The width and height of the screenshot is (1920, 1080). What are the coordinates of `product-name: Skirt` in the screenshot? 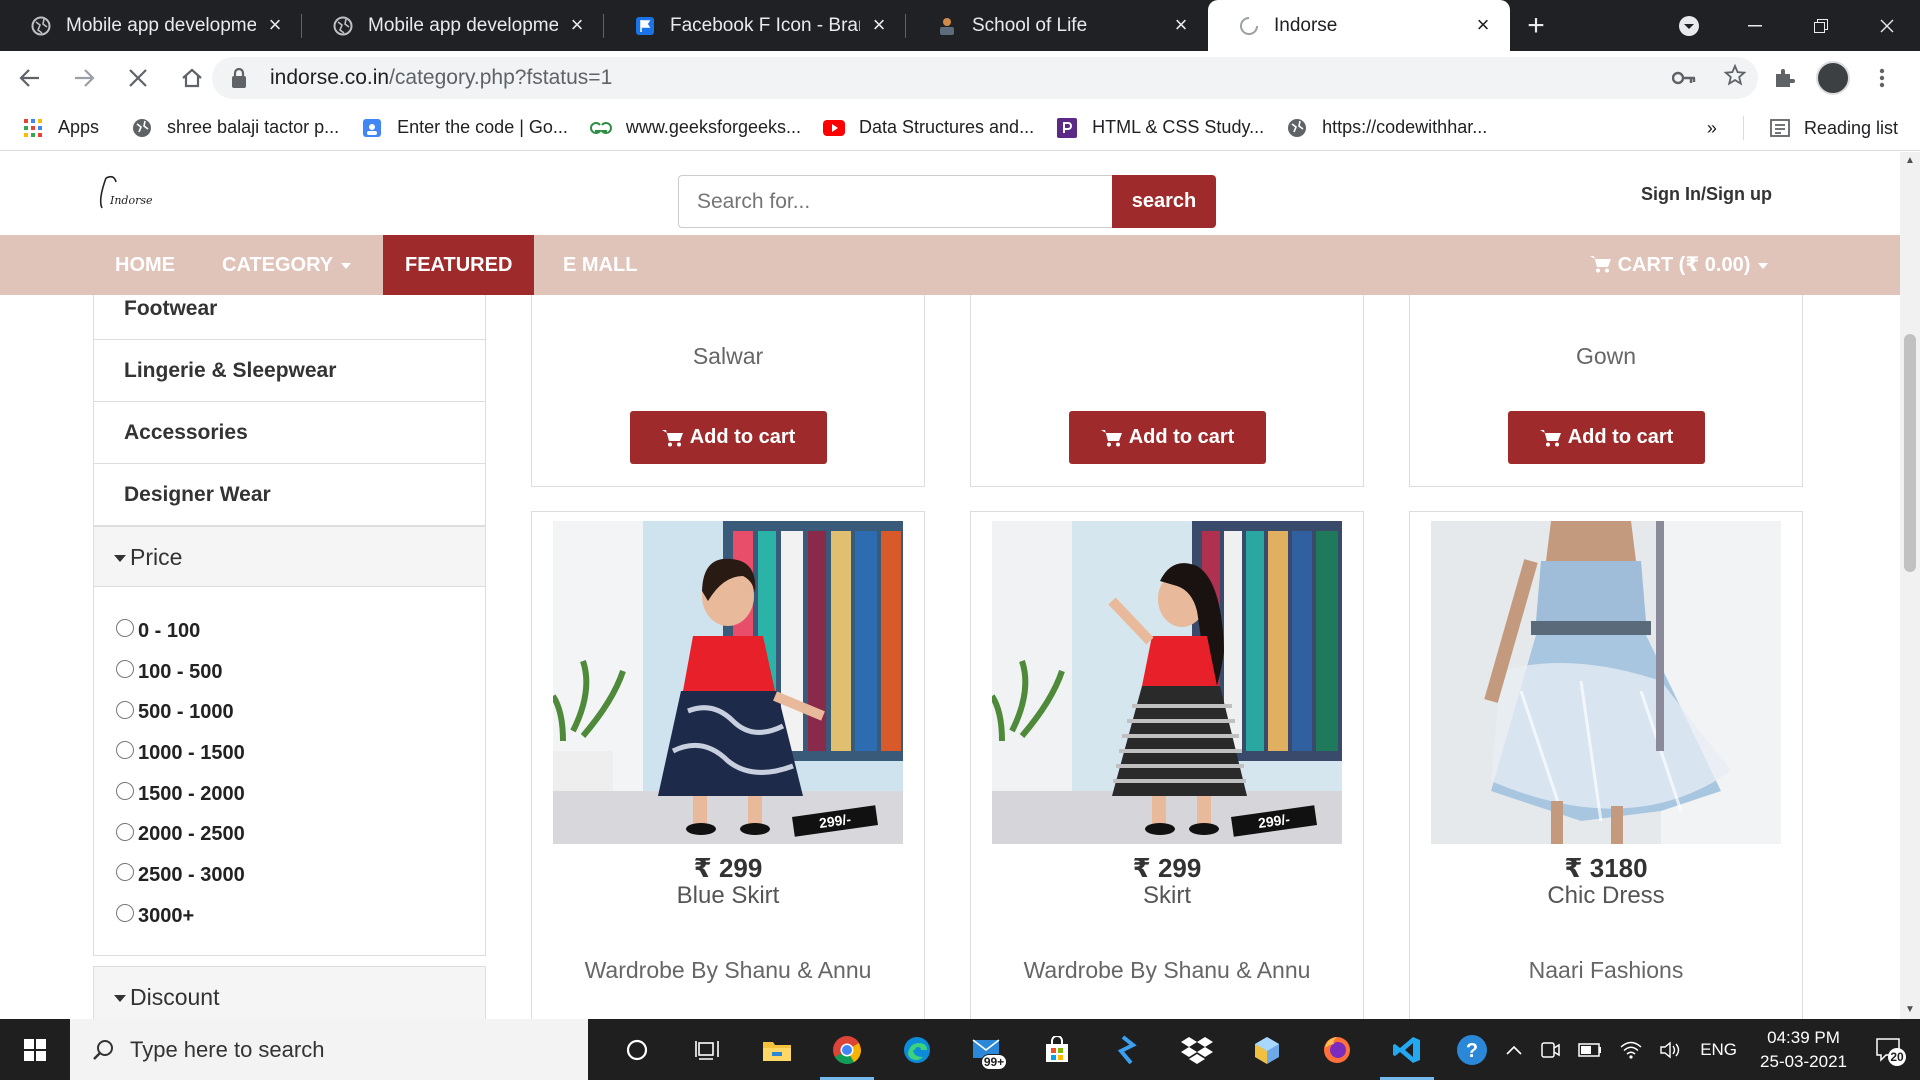 It's located at (1167, 896).